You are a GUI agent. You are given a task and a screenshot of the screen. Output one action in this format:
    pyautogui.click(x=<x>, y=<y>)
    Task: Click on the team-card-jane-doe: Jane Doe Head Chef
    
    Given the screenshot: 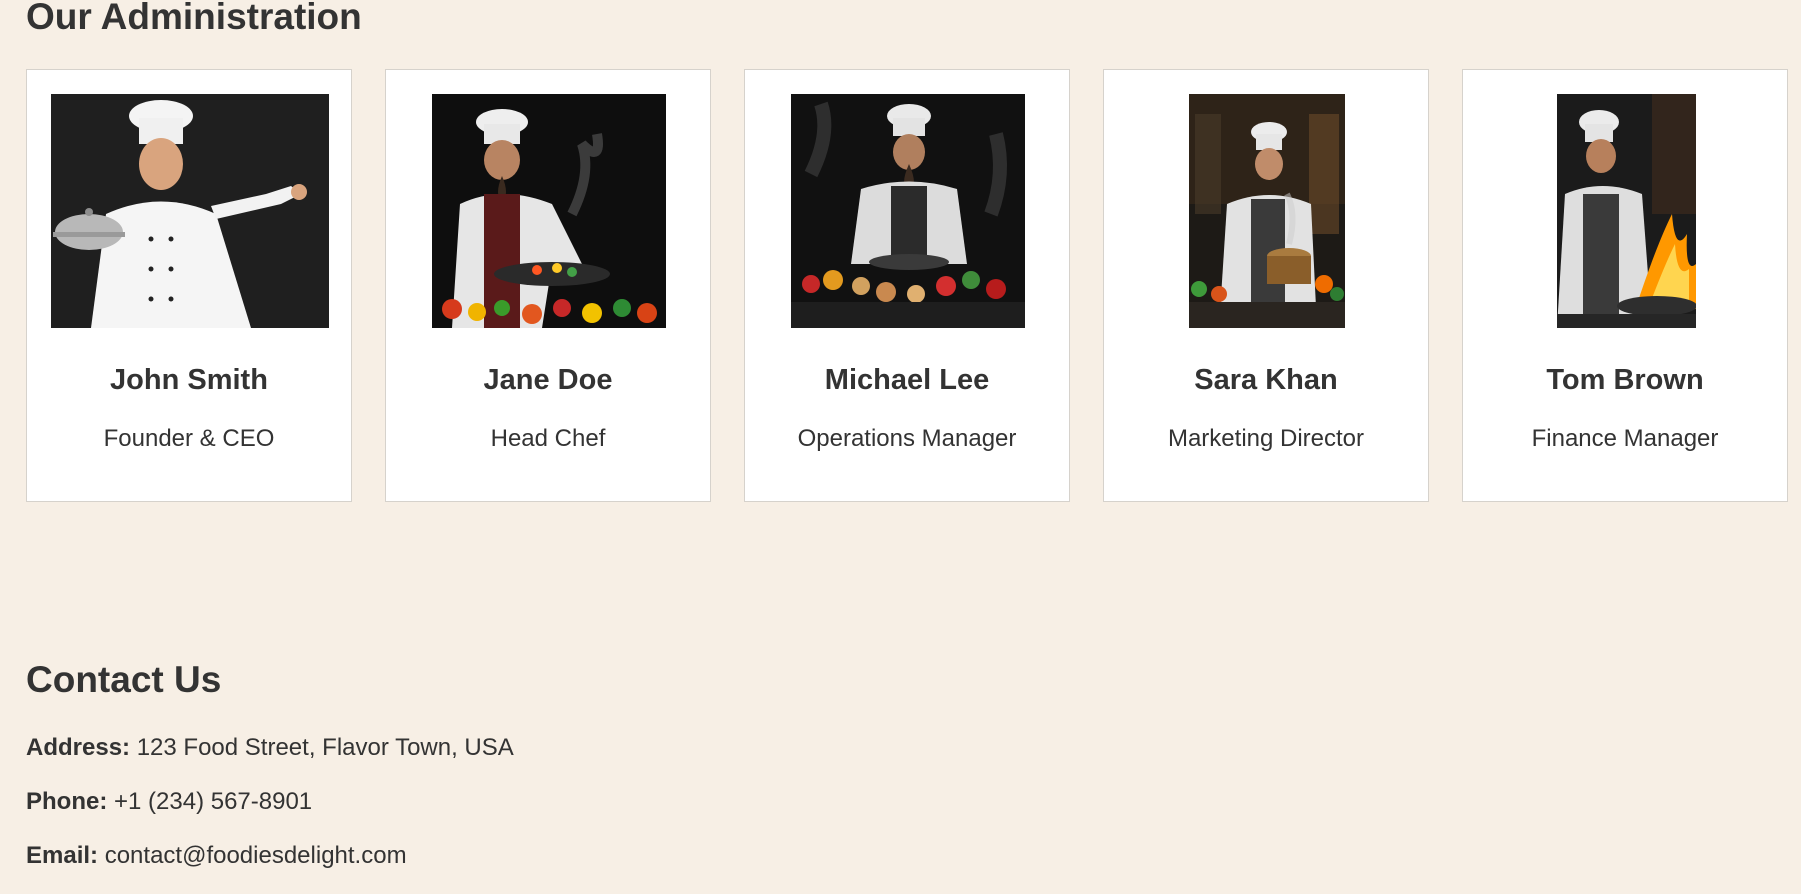 What is the action you would take?
    pyautogui.click(x=548, y=285)
    